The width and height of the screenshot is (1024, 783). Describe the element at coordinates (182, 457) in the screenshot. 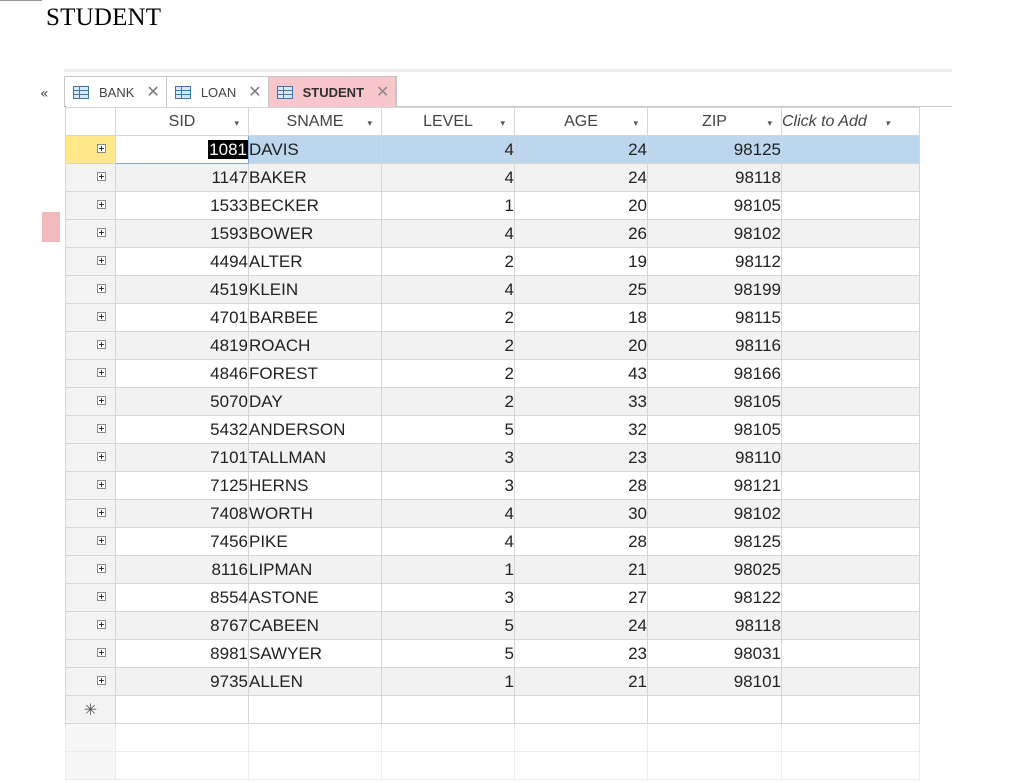

I see `sid-cell: 7101` at that location.